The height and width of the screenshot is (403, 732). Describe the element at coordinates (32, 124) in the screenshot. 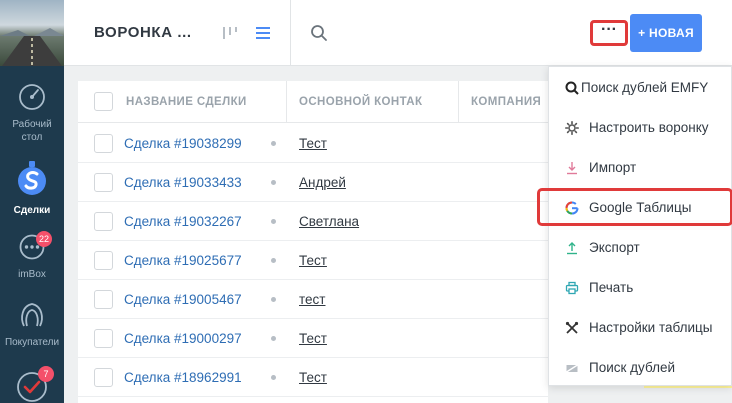

I see `sidebar-item-label: Рабочий` at that location.